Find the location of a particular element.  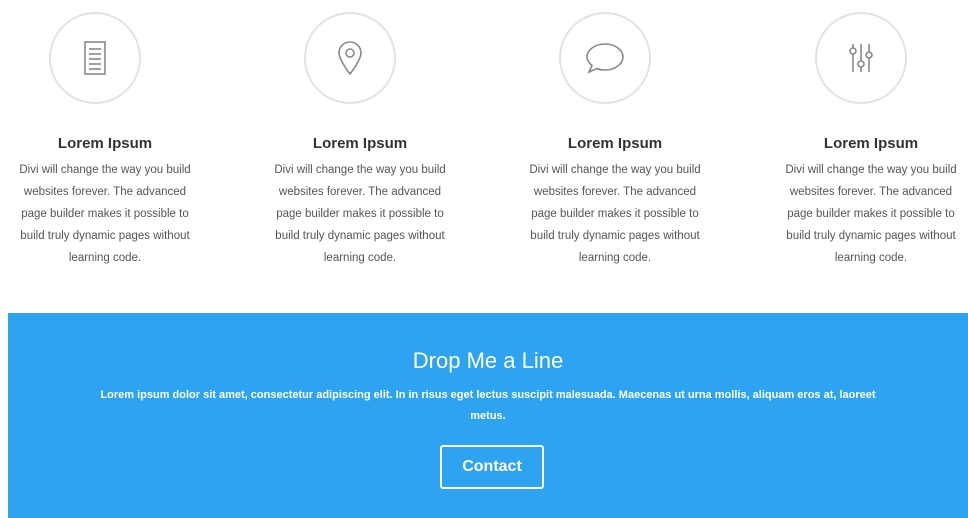

contact-button: Contact is located at coordinates (492, 467).